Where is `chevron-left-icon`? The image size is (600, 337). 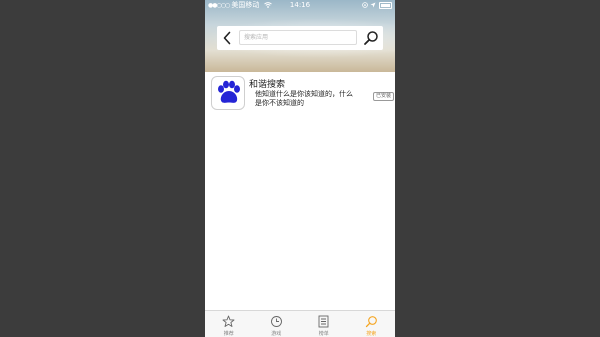 chevron-left-icon is located at coordinates (227, 38).